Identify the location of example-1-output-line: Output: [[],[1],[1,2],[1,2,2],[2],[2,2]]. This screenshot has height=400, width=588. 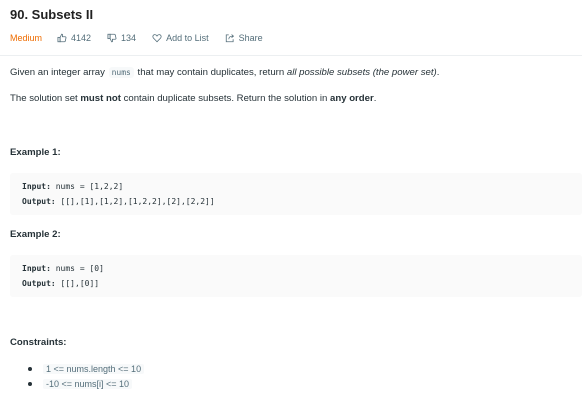
(118, 201).